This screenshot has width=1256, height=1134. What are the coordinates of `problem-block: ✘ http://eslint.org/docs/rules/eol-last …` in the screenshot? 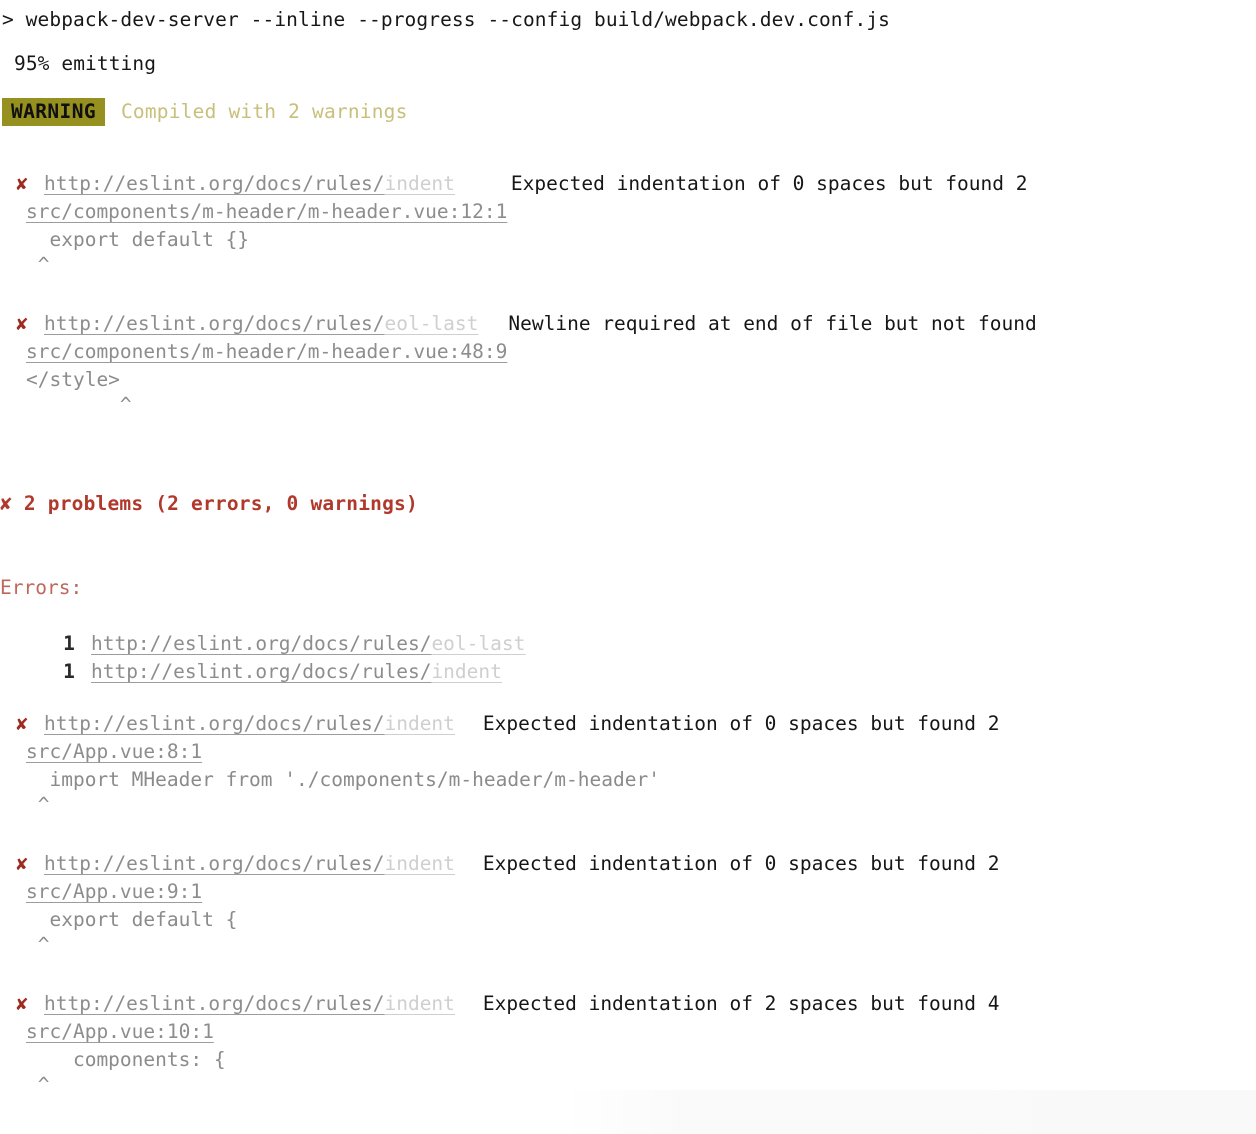 It's located at (628, 364).